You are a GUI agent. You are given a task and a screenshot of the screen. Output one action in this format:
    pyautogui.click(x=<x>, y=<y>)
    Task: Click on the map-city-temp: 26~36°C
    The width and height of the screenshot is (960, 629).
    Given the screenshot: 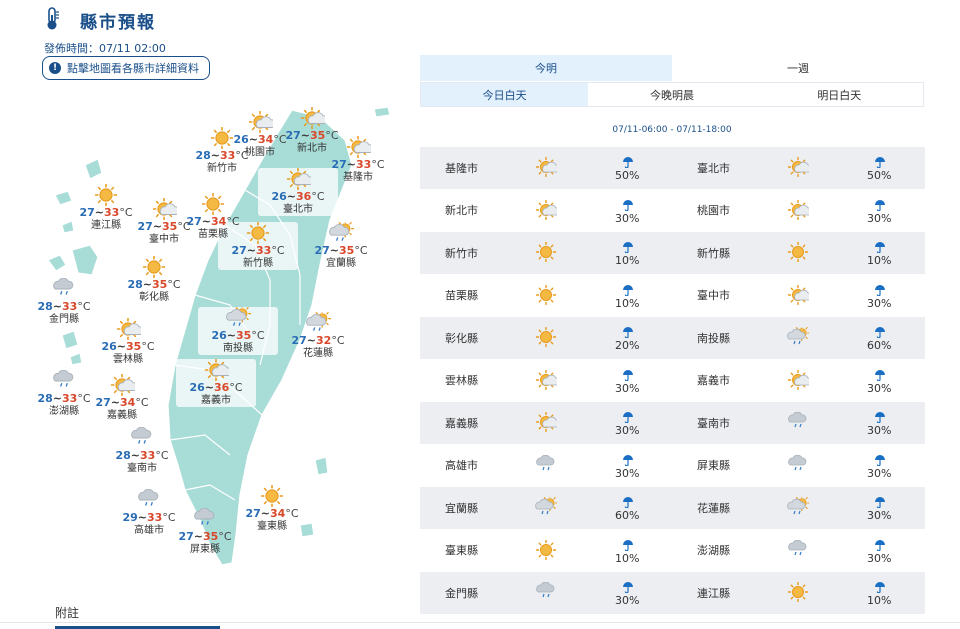 What is the action you would take?
    pyautogui.click(x=298, y=196)
    